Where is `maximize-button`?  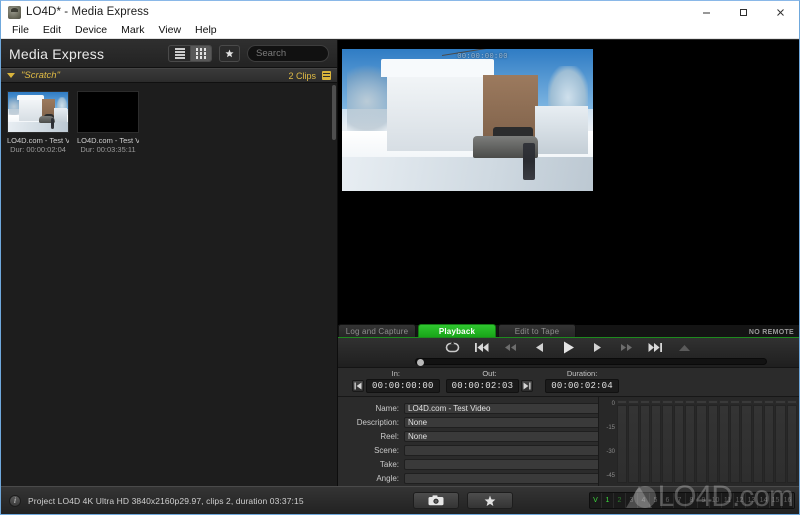 maximize-button is located at coordinates (743, 12).